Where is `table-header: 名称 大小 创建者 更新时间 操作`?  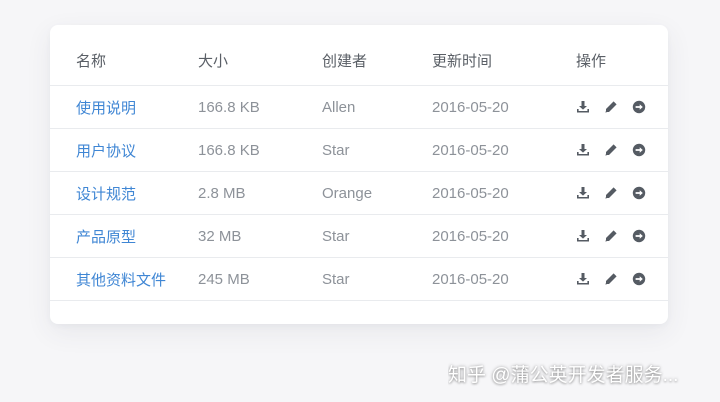
table-header: 名称 大小 创建者 更新时间 操作 is located at coordinates (359, 60).